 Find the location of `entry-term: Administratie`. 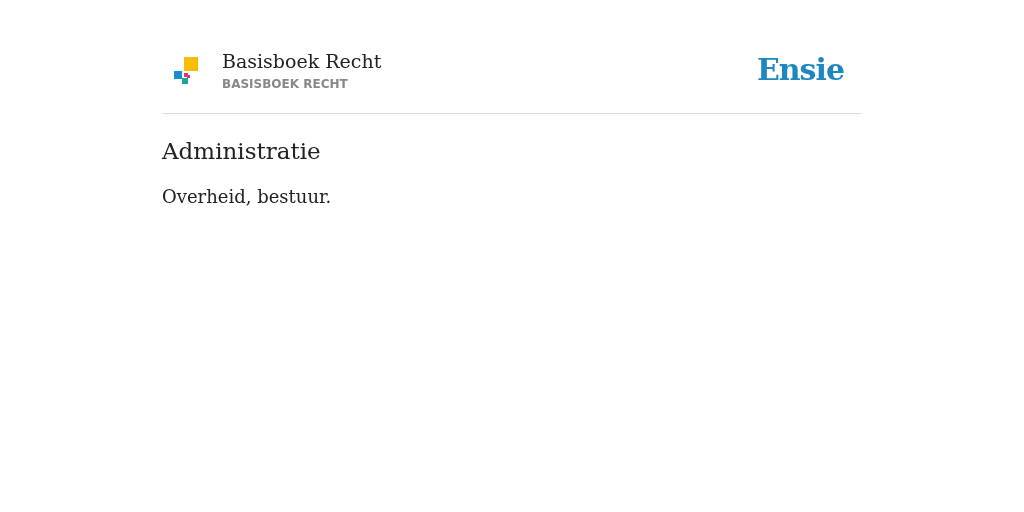

entry-term: Administratie is located at coordinates (242, 151).